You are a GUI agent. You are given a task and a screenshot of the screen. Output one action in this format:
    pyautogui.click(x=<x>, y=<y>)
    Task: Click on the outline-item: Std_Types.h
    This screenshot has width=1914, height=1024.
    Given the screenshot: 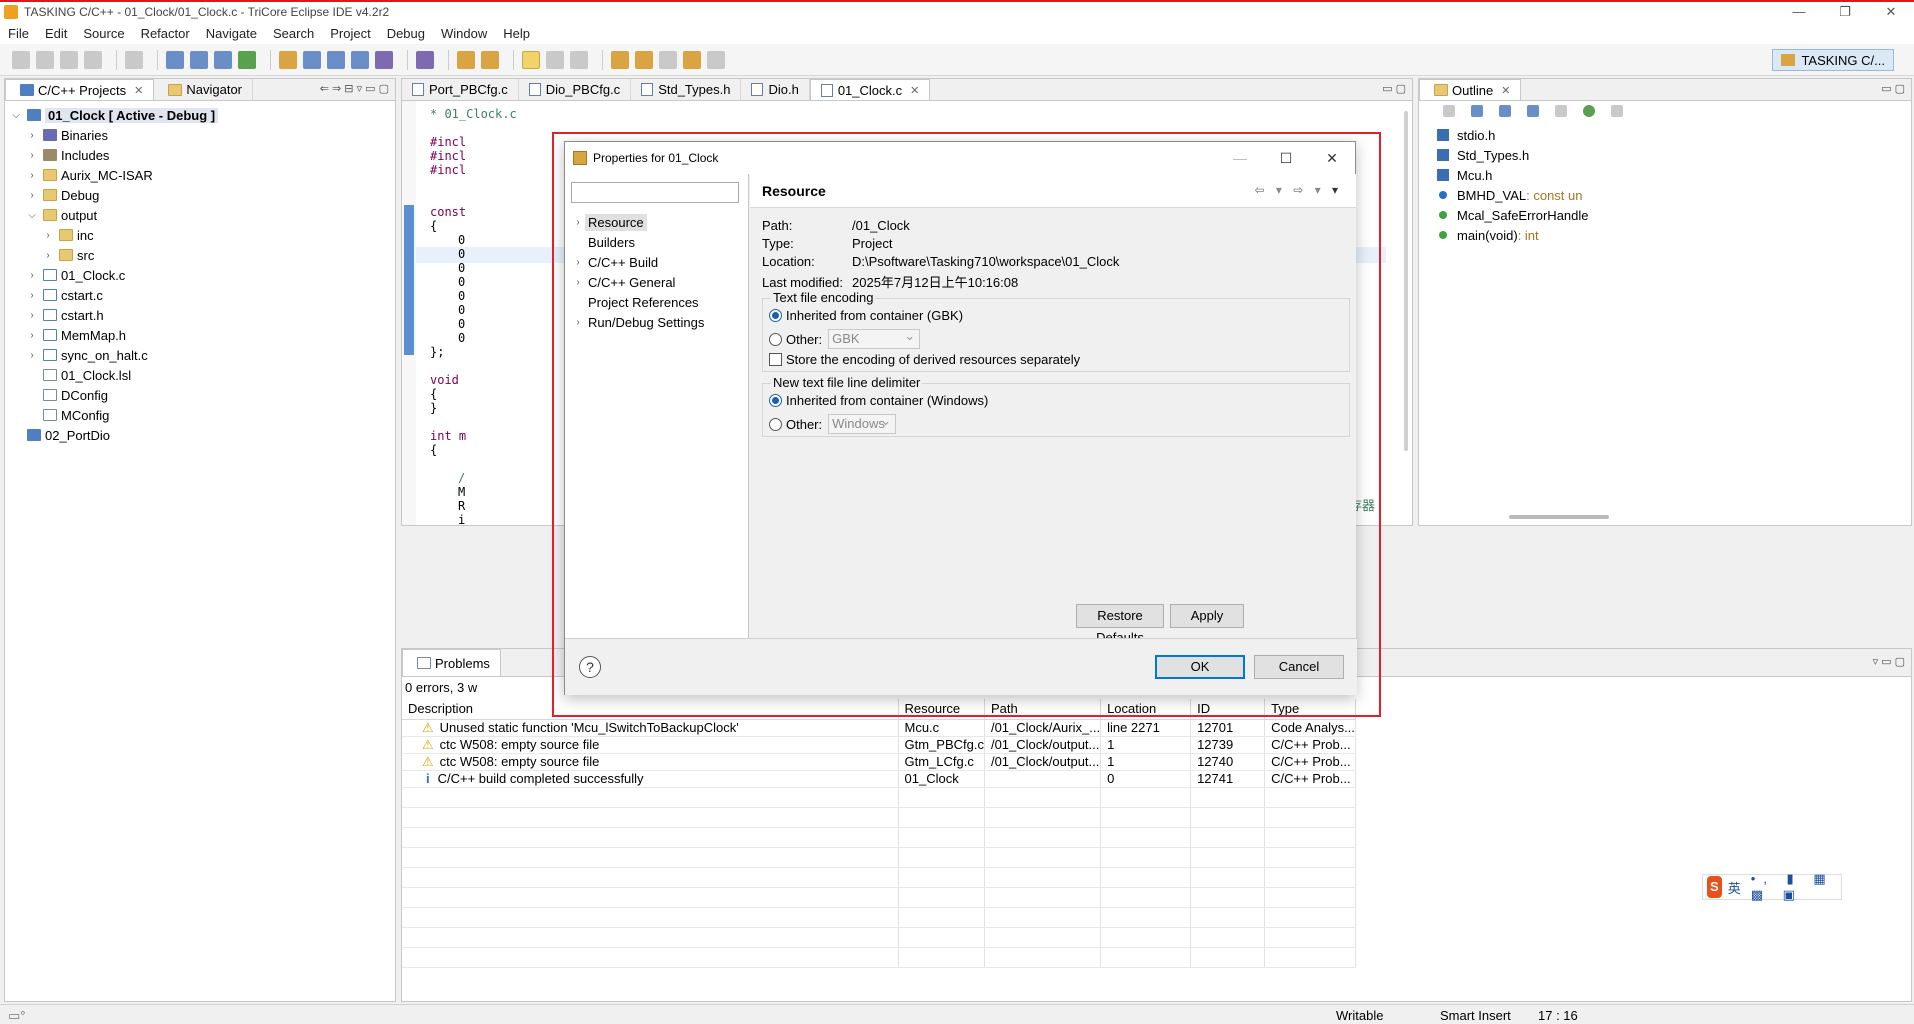 What is the action you would take?
    pyautogui.click(x=1665, y=155)
    